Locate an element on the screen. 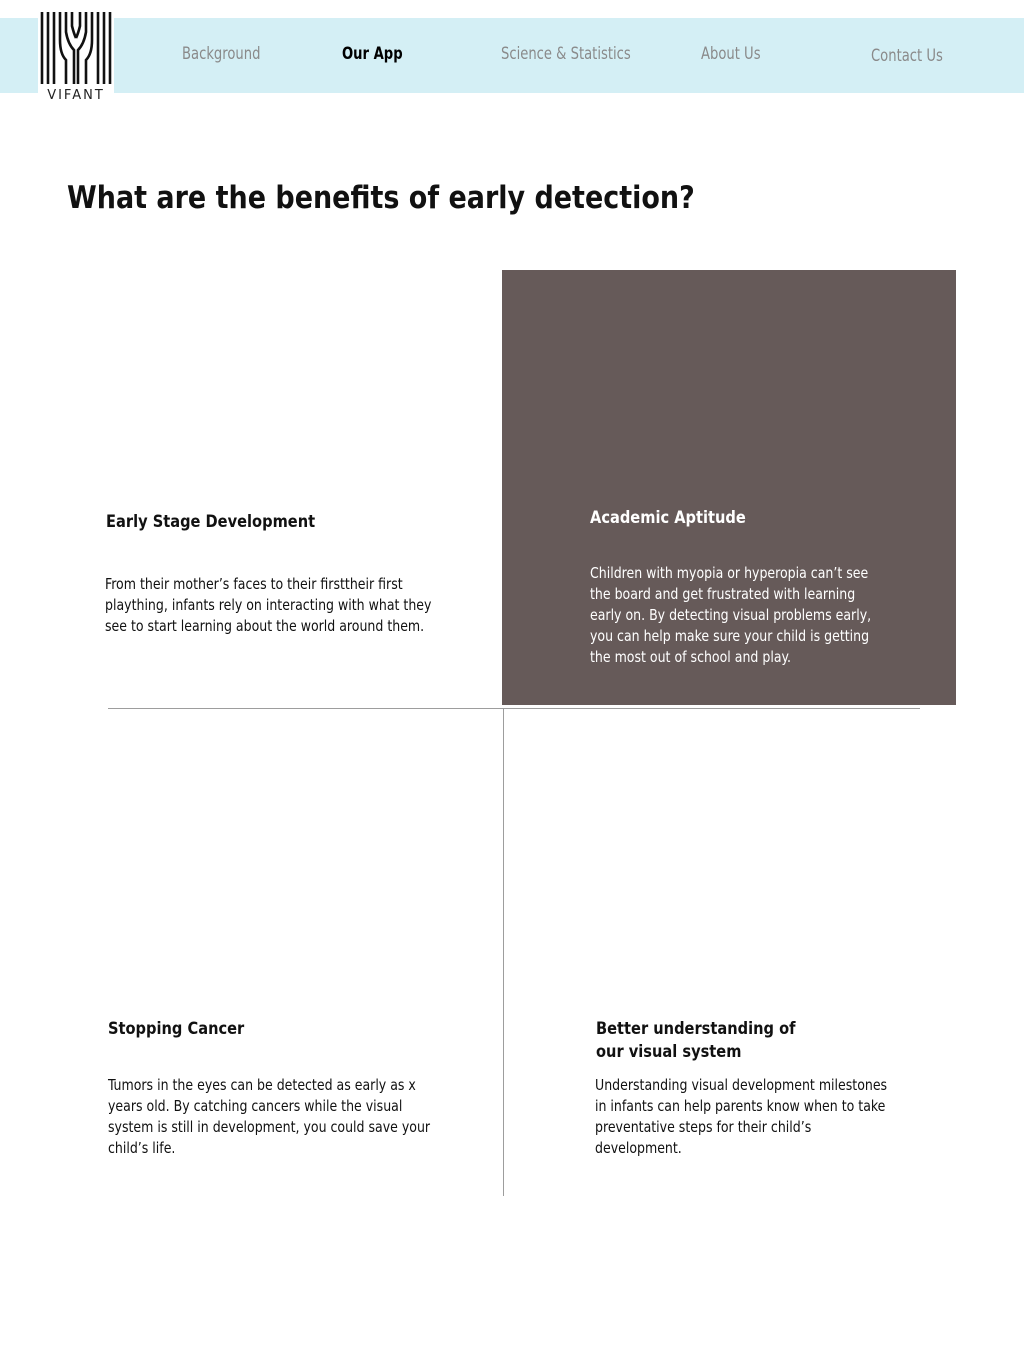 Image resolution: width=1024 pixels, height=1355 pixels. vifant-logo: VIFANT is located at coordinates (76, 58).